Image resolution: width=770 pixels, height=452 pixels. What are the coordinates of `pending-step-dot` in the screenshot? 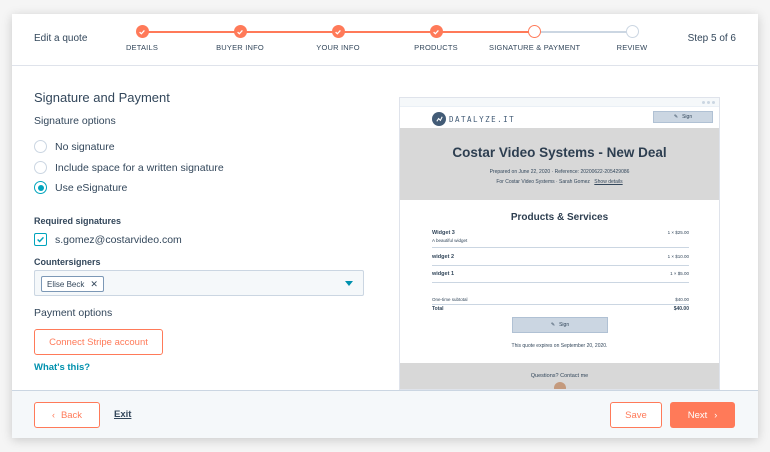 It's located at (632, 31).